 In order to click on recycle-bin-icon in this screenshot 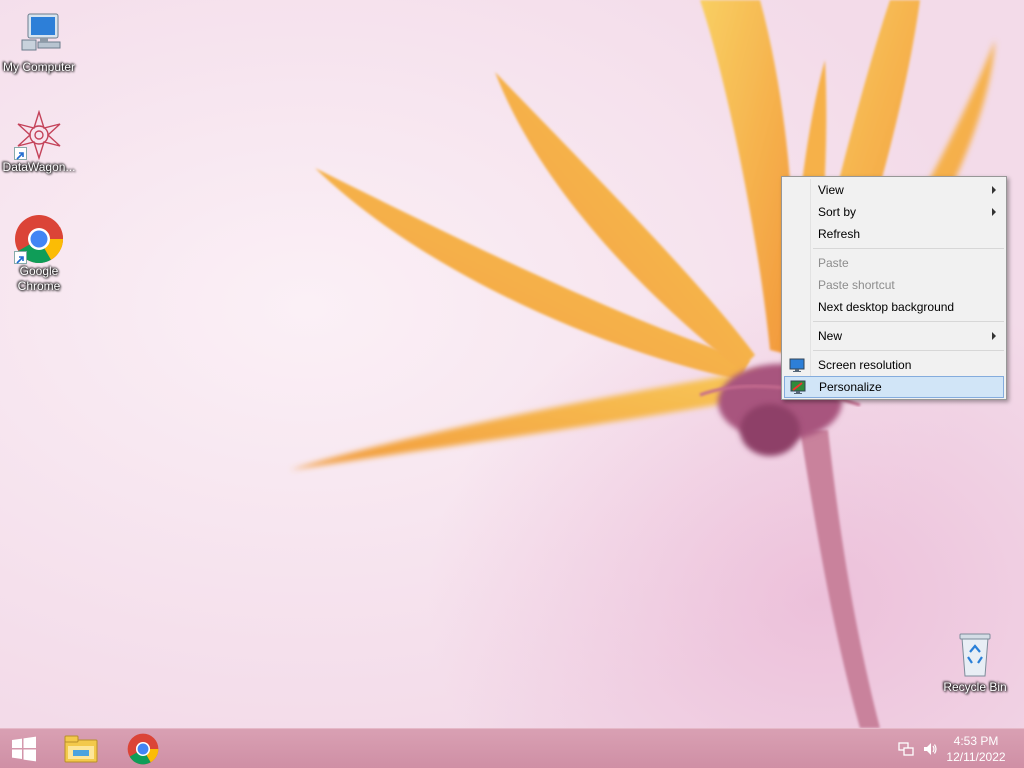, I will do `click(975, 655)`.